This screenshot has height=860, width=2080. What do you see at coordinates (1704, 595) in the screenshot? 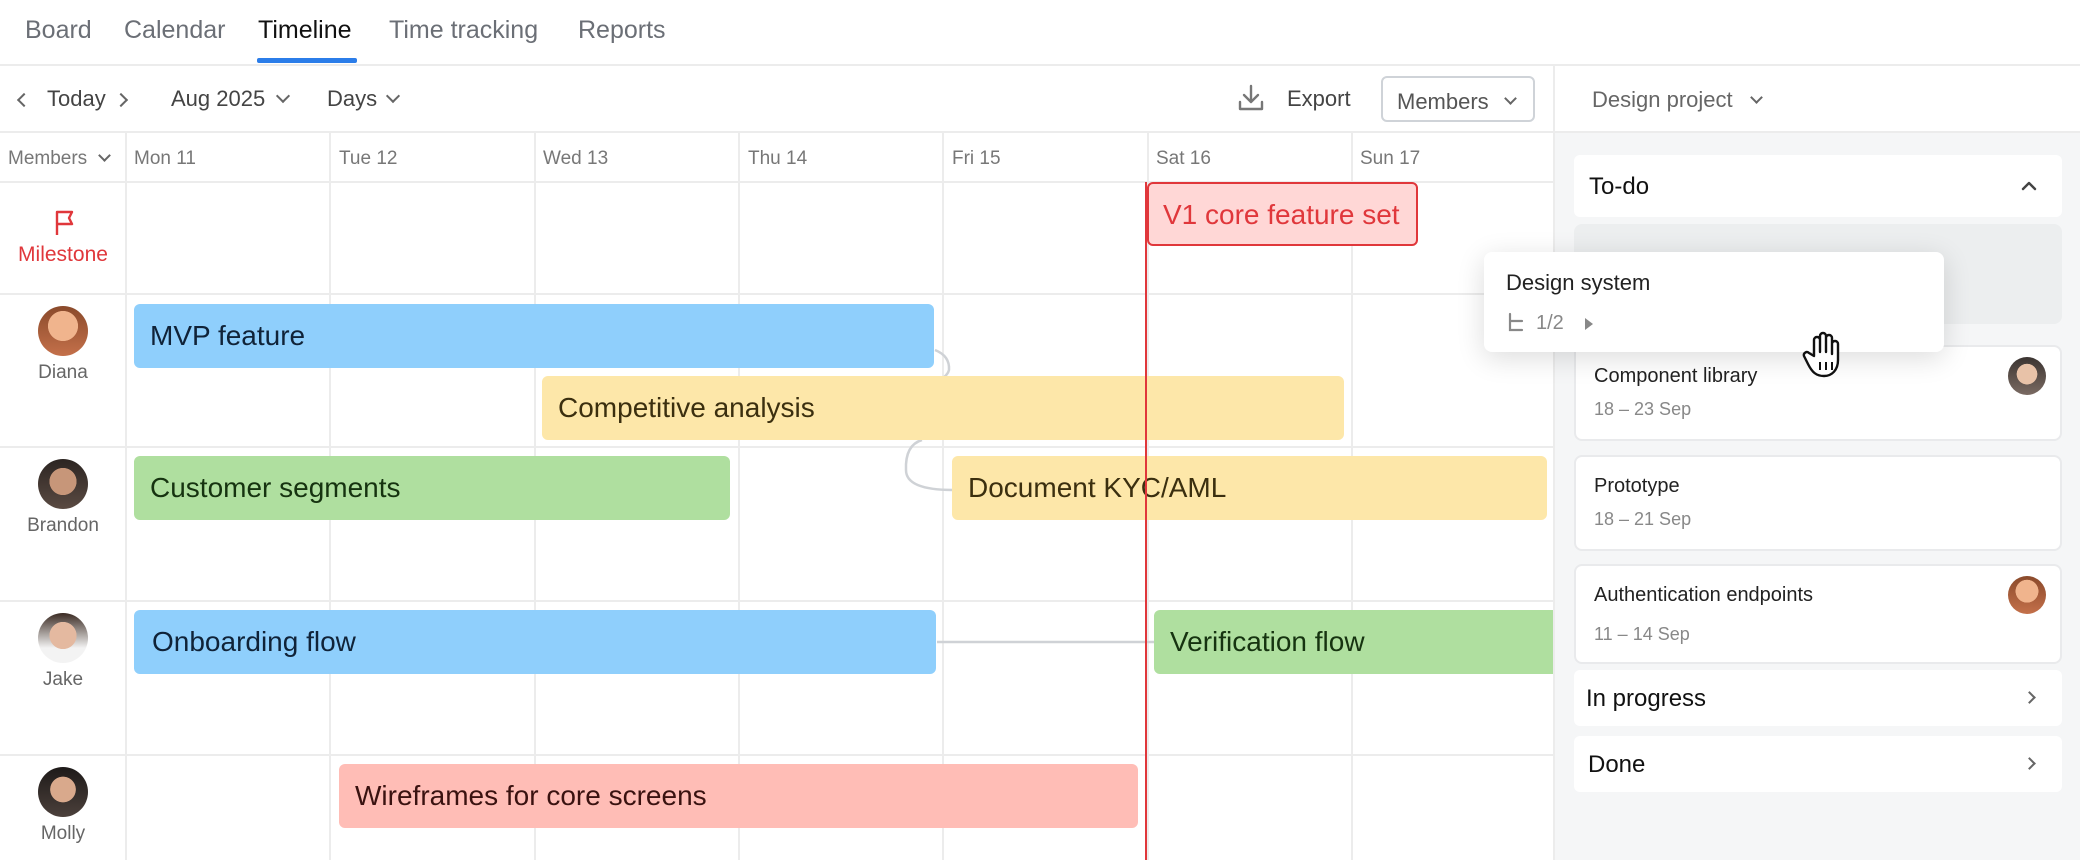
I see `card-title: Authentication endpoints` at bounding box center [1704, 595].